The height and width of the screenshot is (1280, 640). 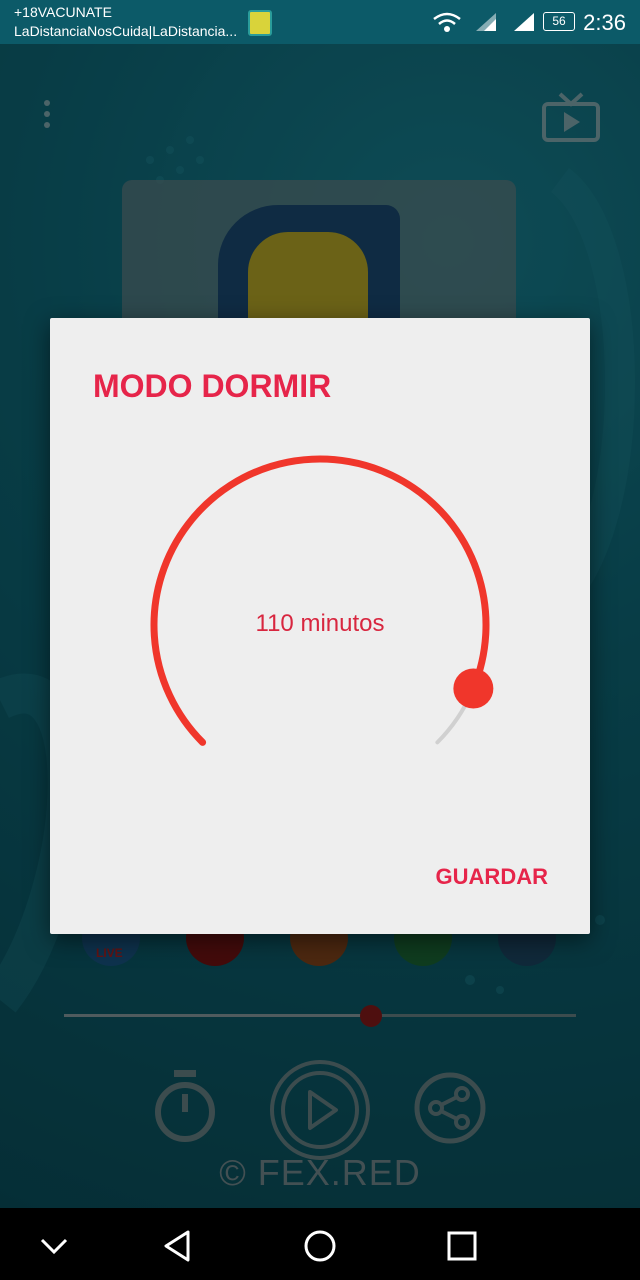 I want to click on save-button: GUARDAR, so click(x=492, y=877).